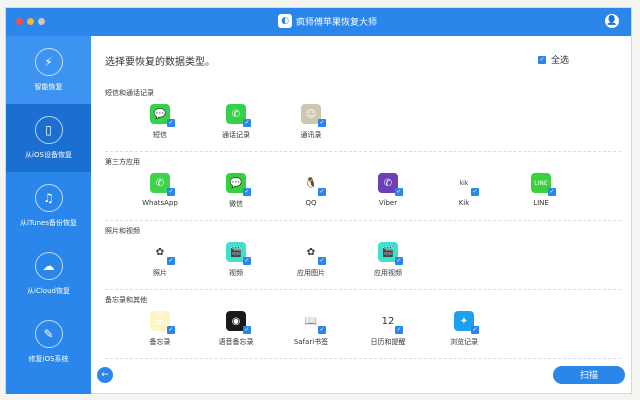 The image size is (640, 400). Describe the element at coordinates (238, 115) in the screenshot. I see `phone-call-icon: ✆ ✓` at that location.